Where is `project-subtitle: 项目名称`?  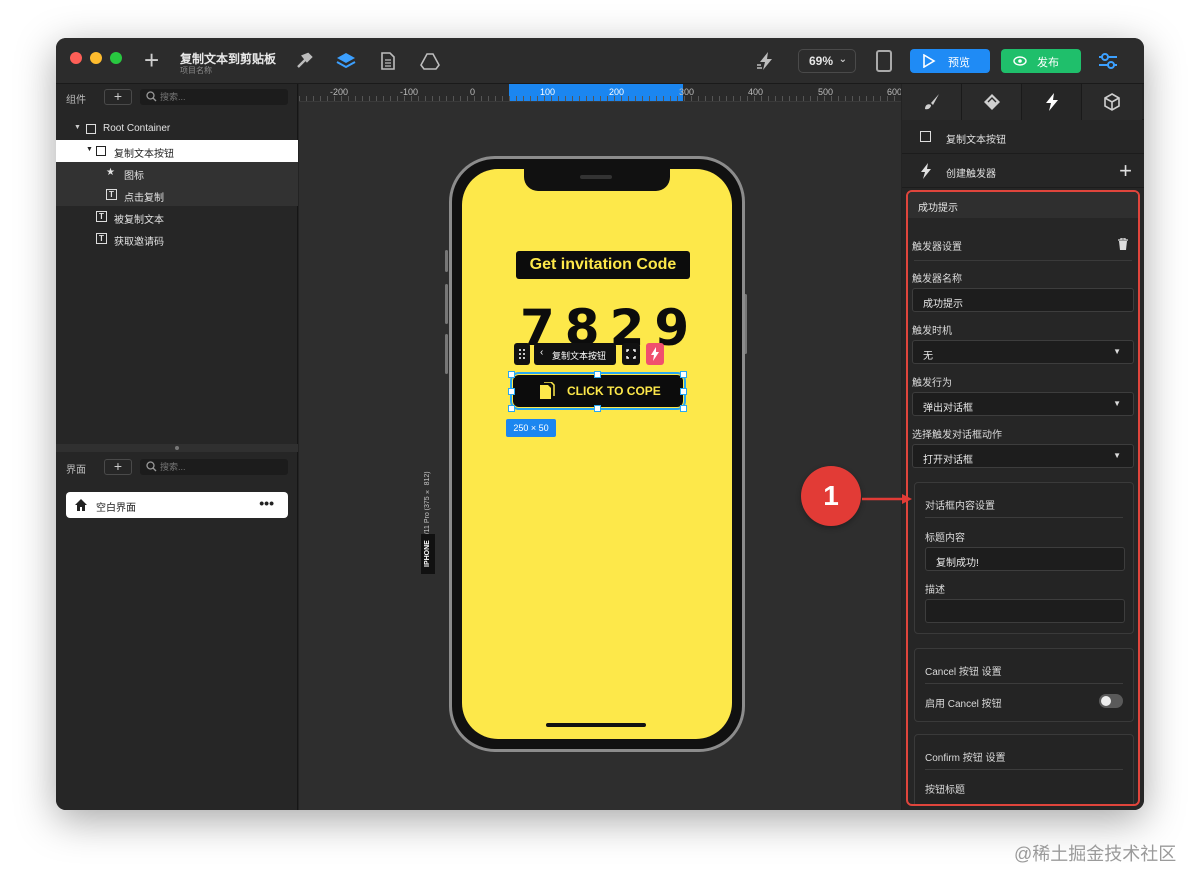
project-subtitle: 项目名称 is located at coordinates (196, 70).